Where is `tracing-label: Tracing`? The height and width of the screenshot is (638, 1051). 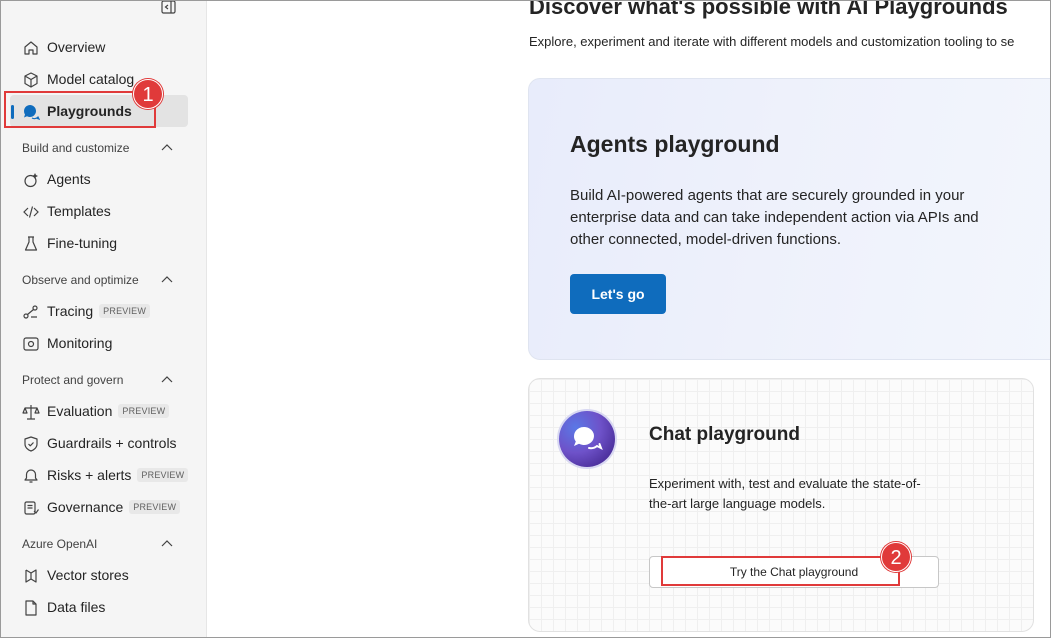 tracing-label: Tracing is located at coordinates (70, 311).